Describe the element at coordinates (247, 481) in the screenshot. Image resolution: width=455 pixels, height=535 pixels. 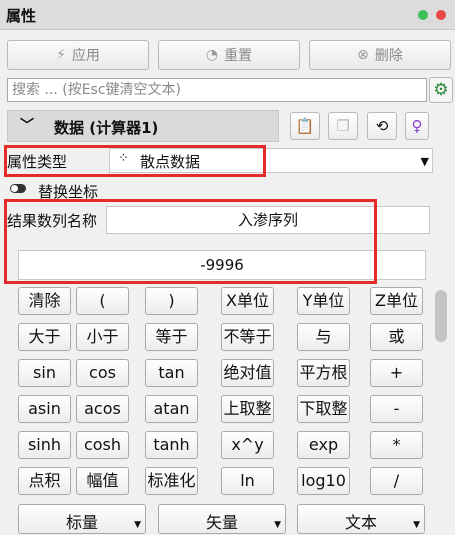
I see `keypad-button: ln` at that location.